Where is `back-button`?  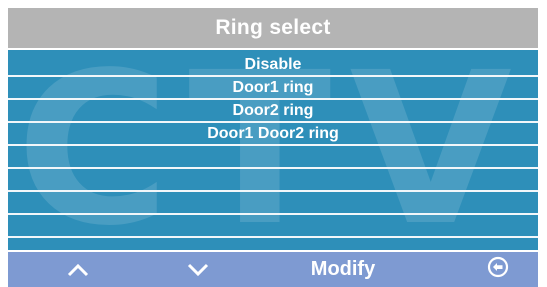 back-button is located at coordinates (498, 266).